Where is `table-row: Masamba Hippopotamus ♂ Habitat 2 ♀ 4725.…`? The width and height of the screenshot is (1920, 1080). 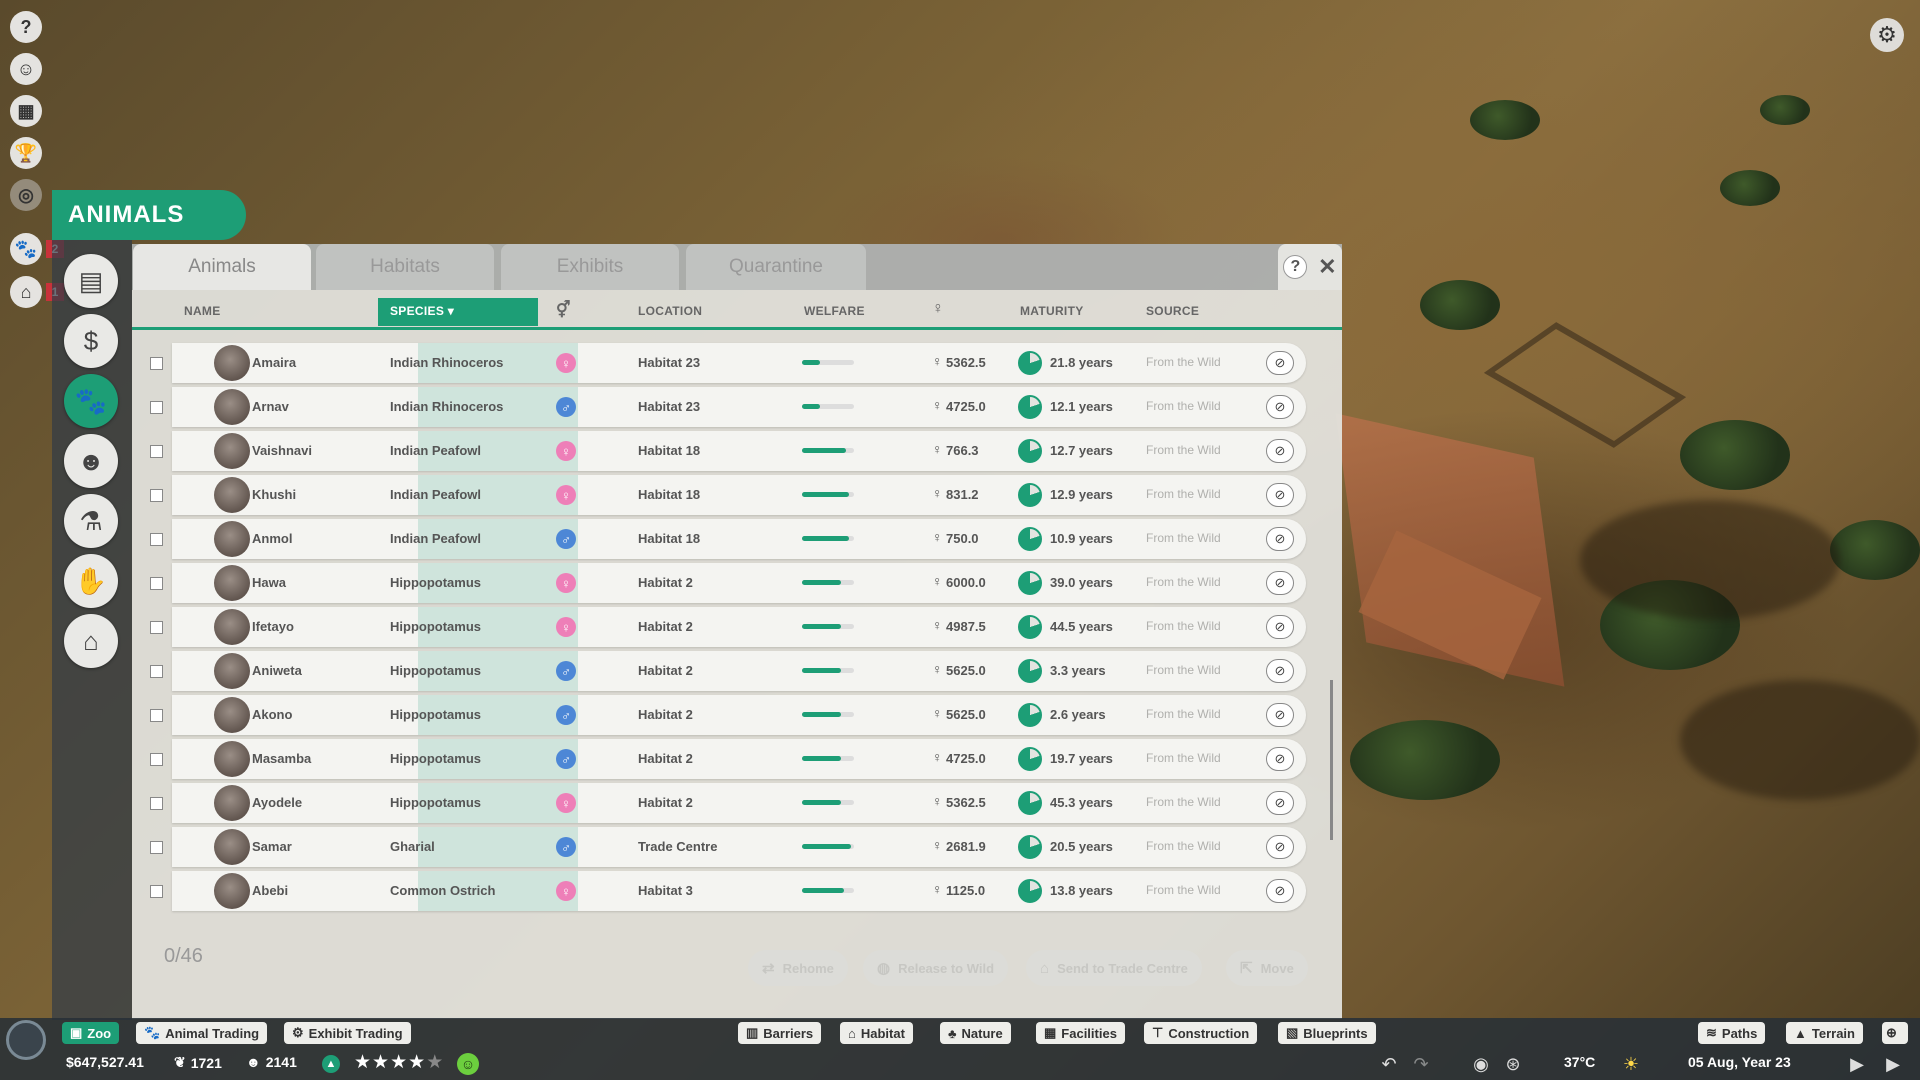
table-row: Masamba Hippopotamus ♂ Habitat 2 ♀ 4725.… is located at coordinates (722, 759).